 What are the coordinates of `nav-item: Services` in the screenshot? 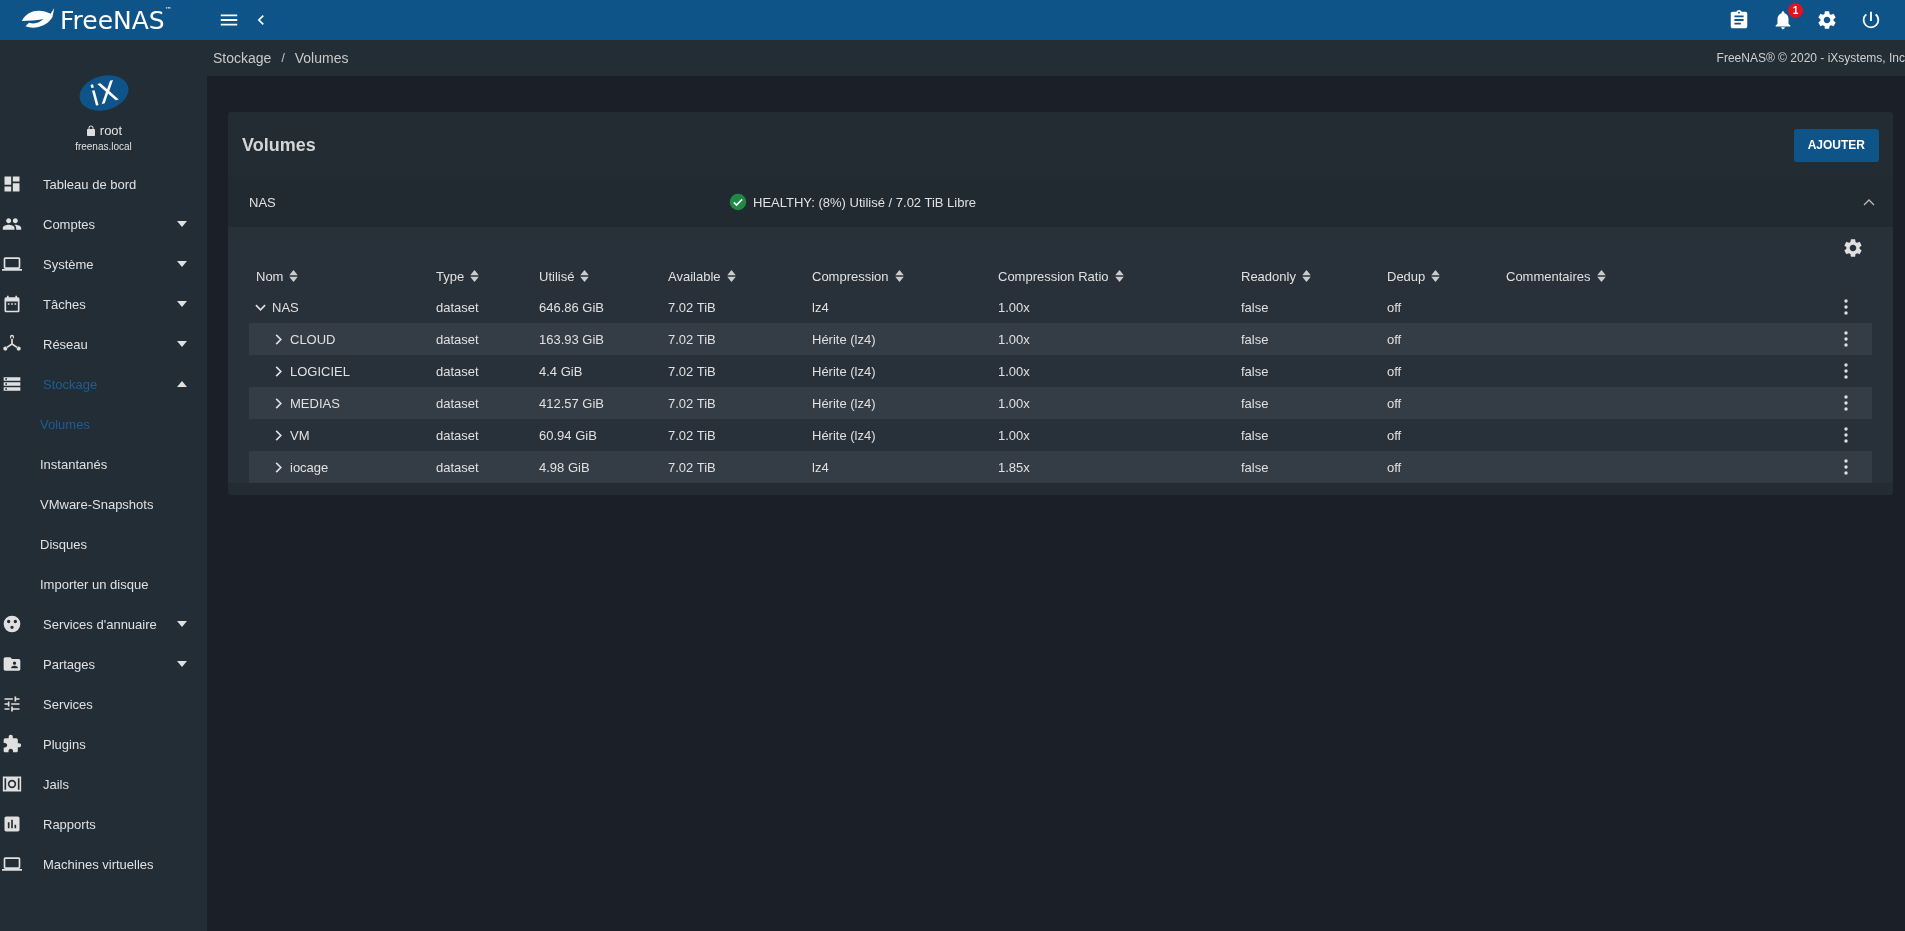 It's located at (103, 704).